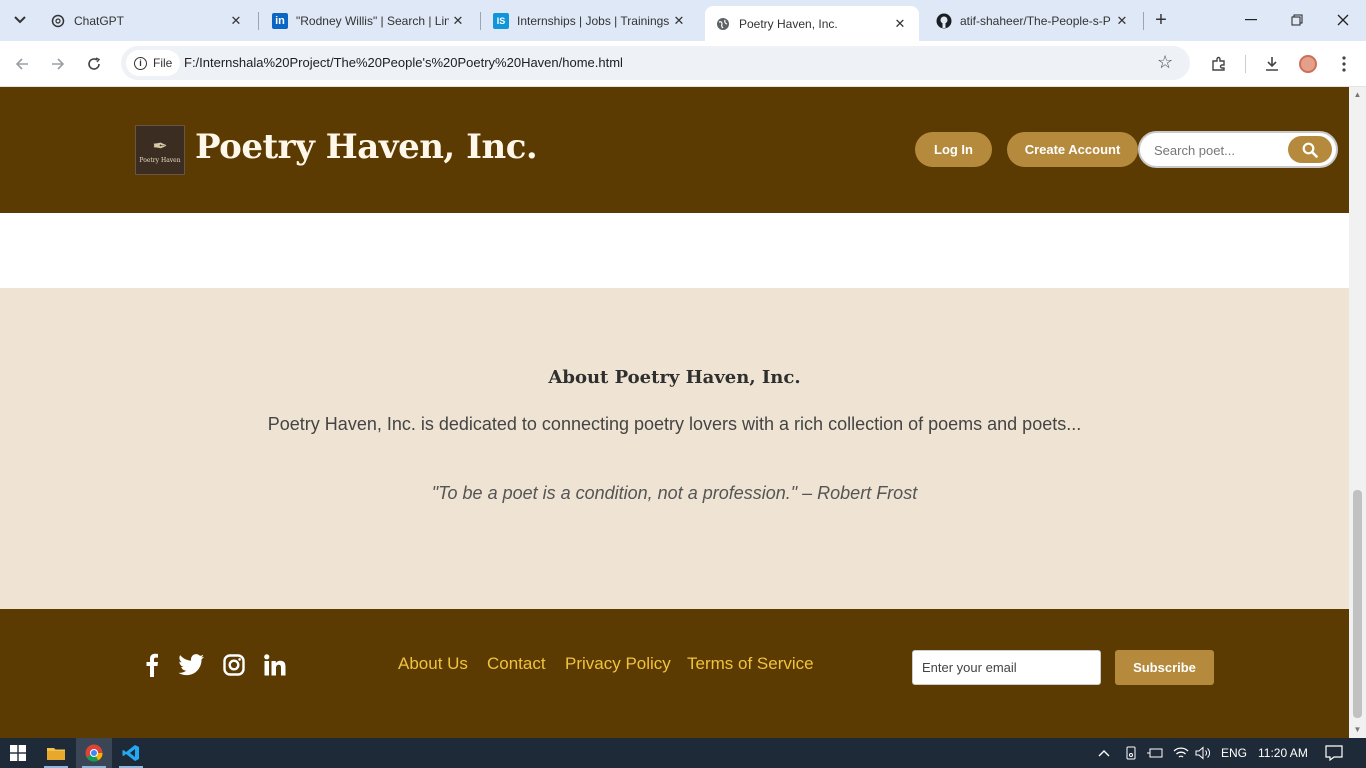 The image size is (1366, 768). Describe the element at coordinates (1181, 753) in the screenshot. I see `tray-network` at that location.